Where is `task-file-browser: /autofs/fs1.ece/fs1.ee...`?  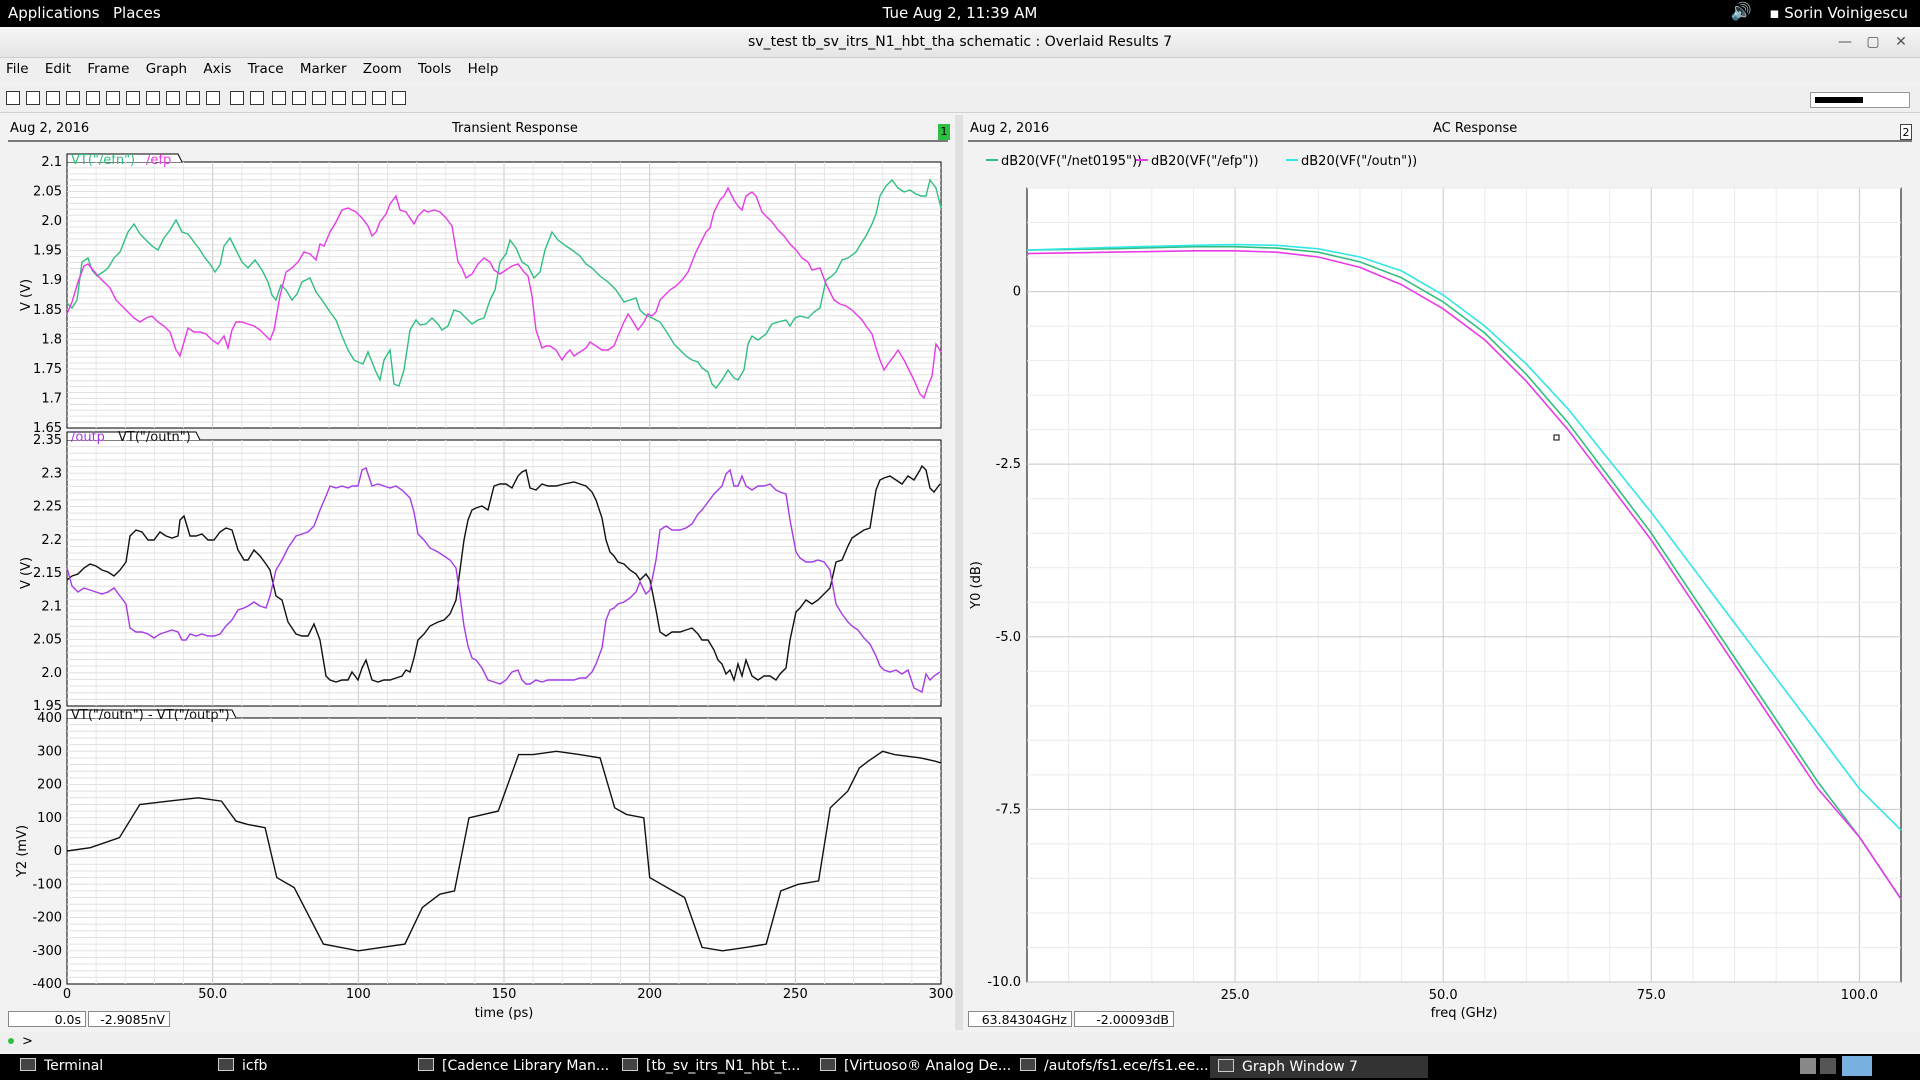
task-file-browser: /autofs/fs1.ece/fs1.ee... is located at coordinates (1114, 1066).